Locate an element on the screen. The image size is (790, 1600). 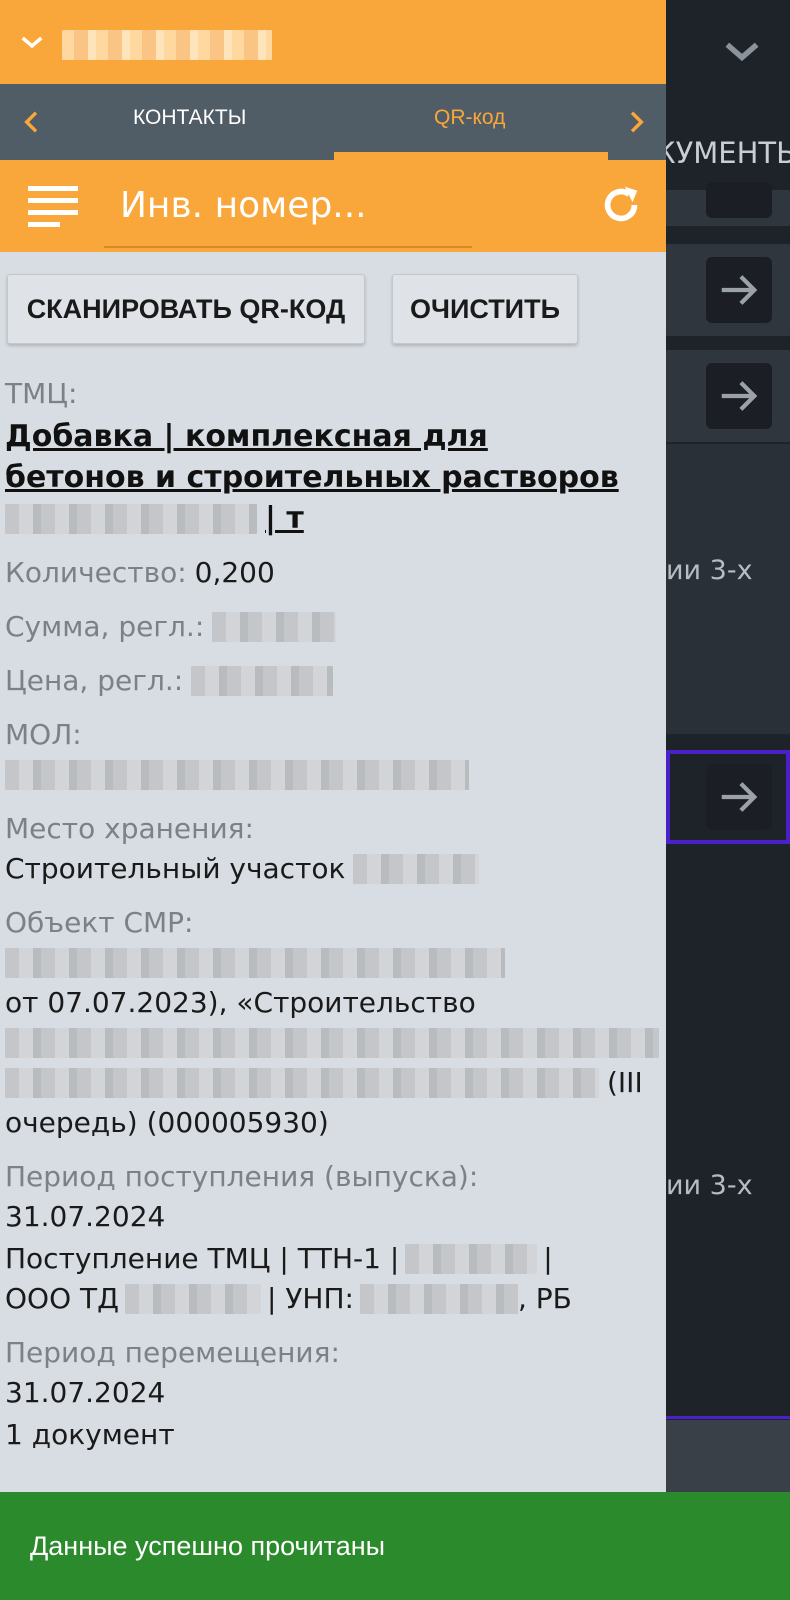
object-line: (III is located at coordinates (332, 1083).